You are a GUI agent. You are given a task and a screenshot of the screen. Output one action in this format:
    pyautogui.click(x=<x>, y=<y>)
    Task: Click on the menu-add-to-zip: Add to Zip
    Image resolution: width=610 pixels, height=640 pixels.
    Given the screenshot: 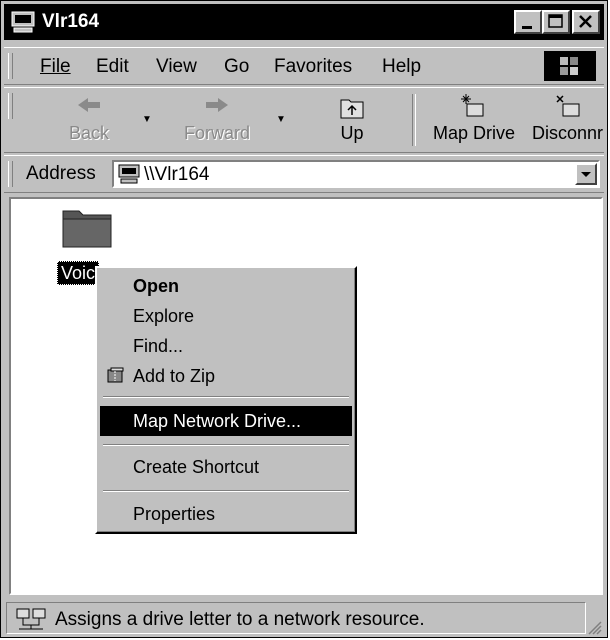 What is the action you would take?
    pyautogui.click(x=226, y=376)
    